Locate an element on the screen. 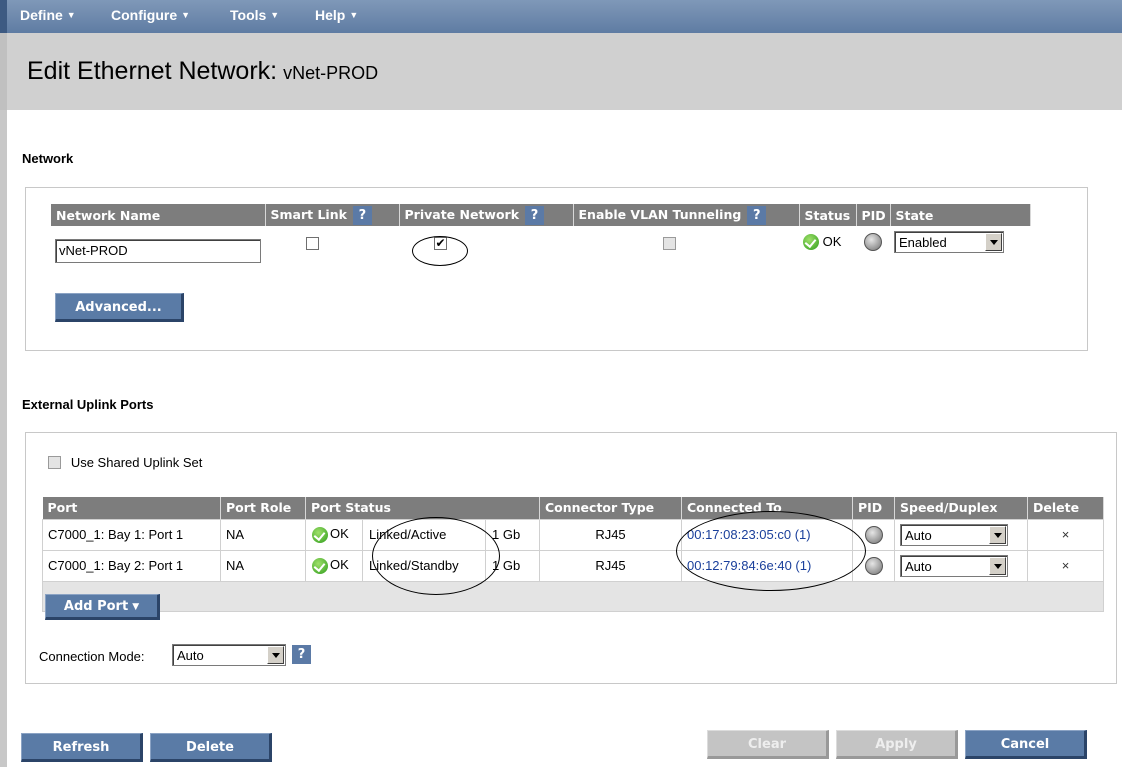  menu-bar: Define ▼ Configure ▼ Tools ▼ Help ▼ is located at coordinates (561, 16).